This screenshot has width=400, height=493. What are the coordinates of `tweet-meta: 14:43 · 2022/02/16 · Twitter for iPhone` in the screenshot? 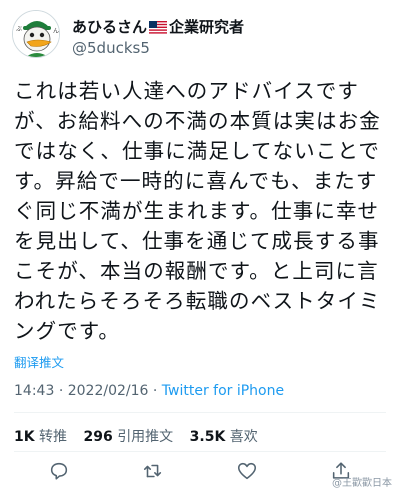 It's located at (149, 391).